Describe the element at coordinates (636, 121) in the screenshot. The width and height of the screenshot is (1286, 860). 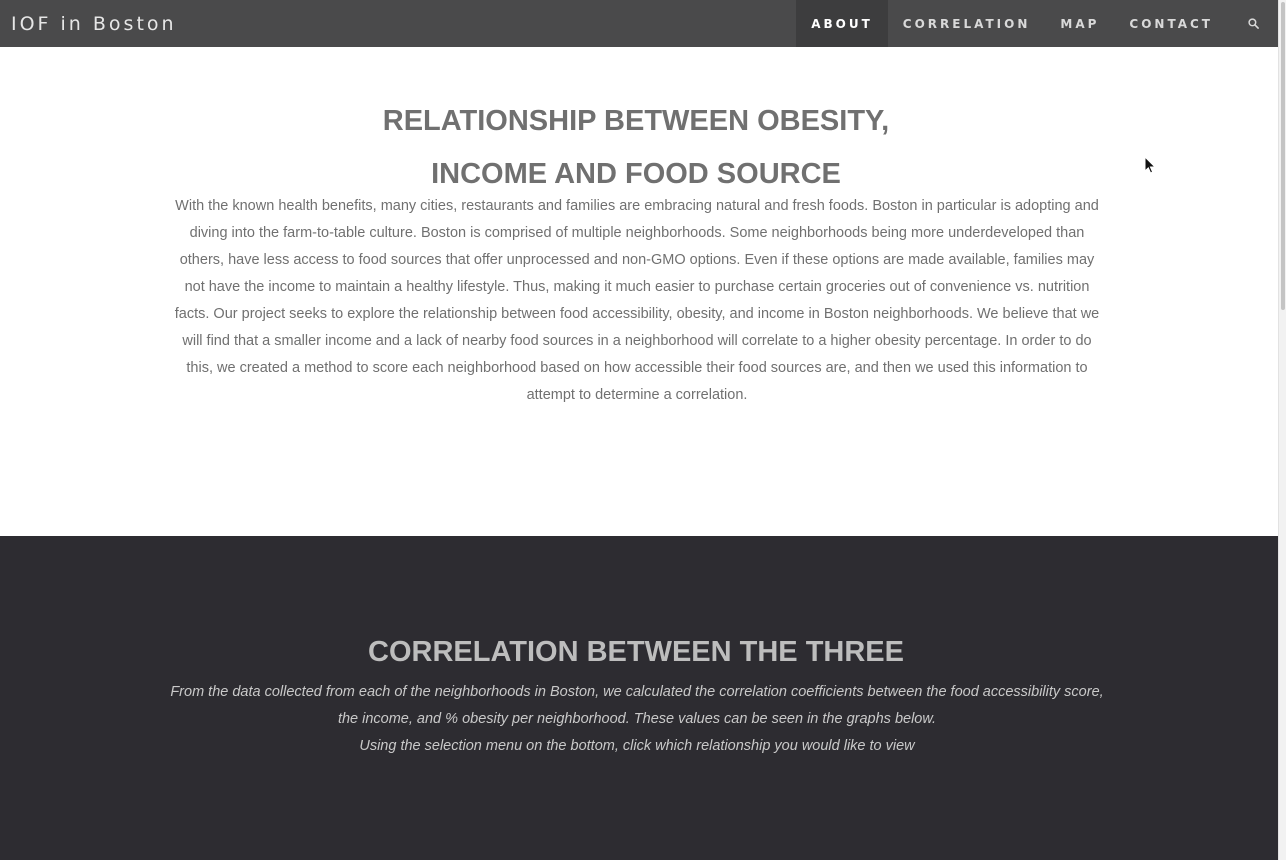
I see `about-title-line1: RELATIONSHIP BETWEEN OBESITY,` at that location.